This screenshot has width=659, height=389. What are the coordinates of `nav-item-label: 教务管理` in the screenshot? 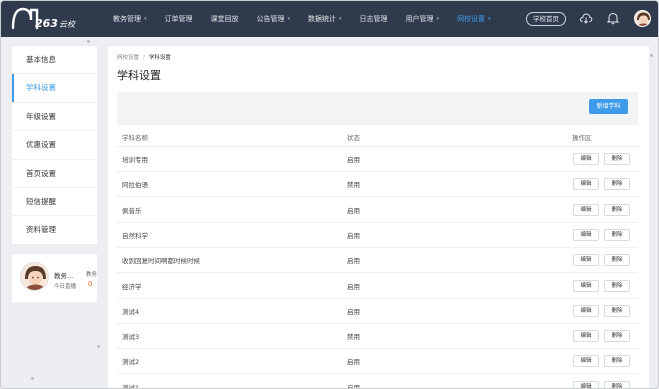 It's located at (127, 19).